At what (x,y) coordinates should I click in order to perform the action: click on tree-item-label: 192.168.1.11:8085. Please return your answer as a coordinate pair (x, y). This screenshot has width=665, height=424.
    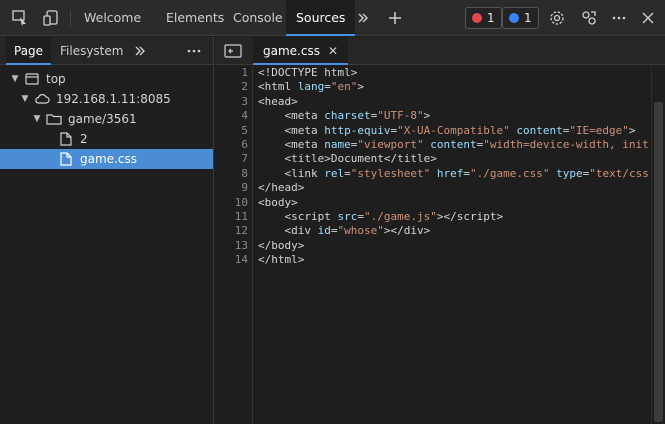
    Looking at the image, I should click on (113, 99).